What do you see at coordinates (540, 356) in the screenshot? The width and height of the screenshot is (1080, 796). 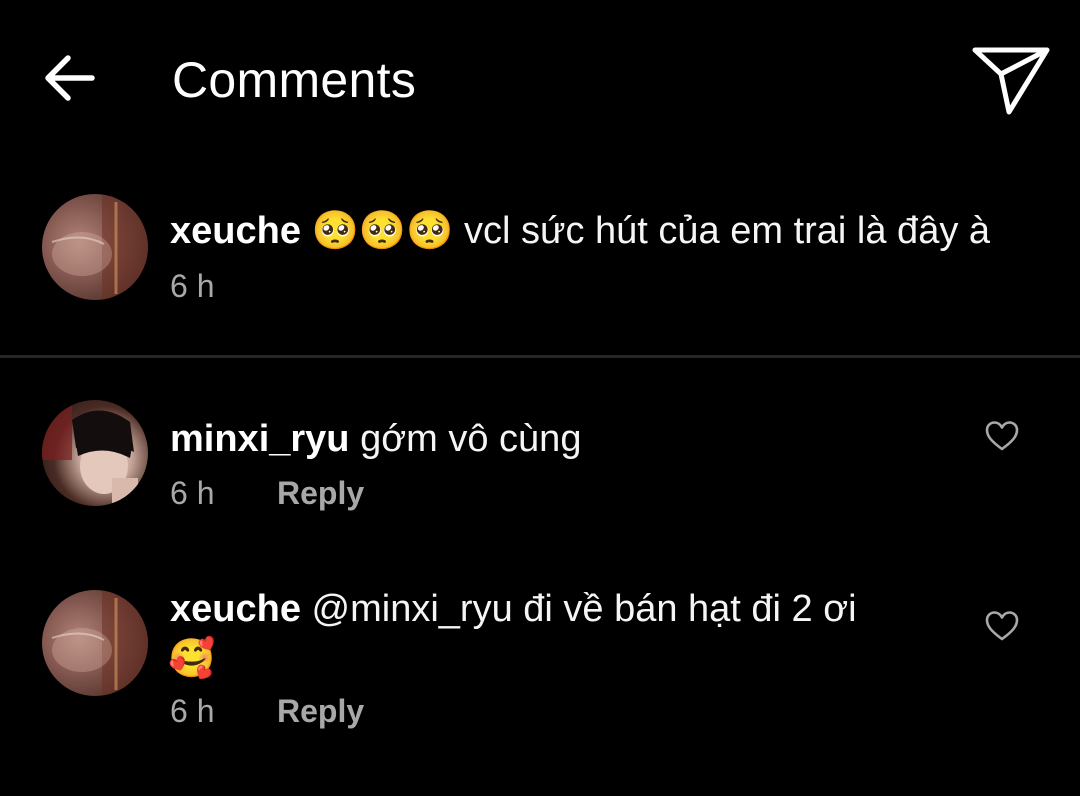 I see `divider` at bounding box center [540, 356].